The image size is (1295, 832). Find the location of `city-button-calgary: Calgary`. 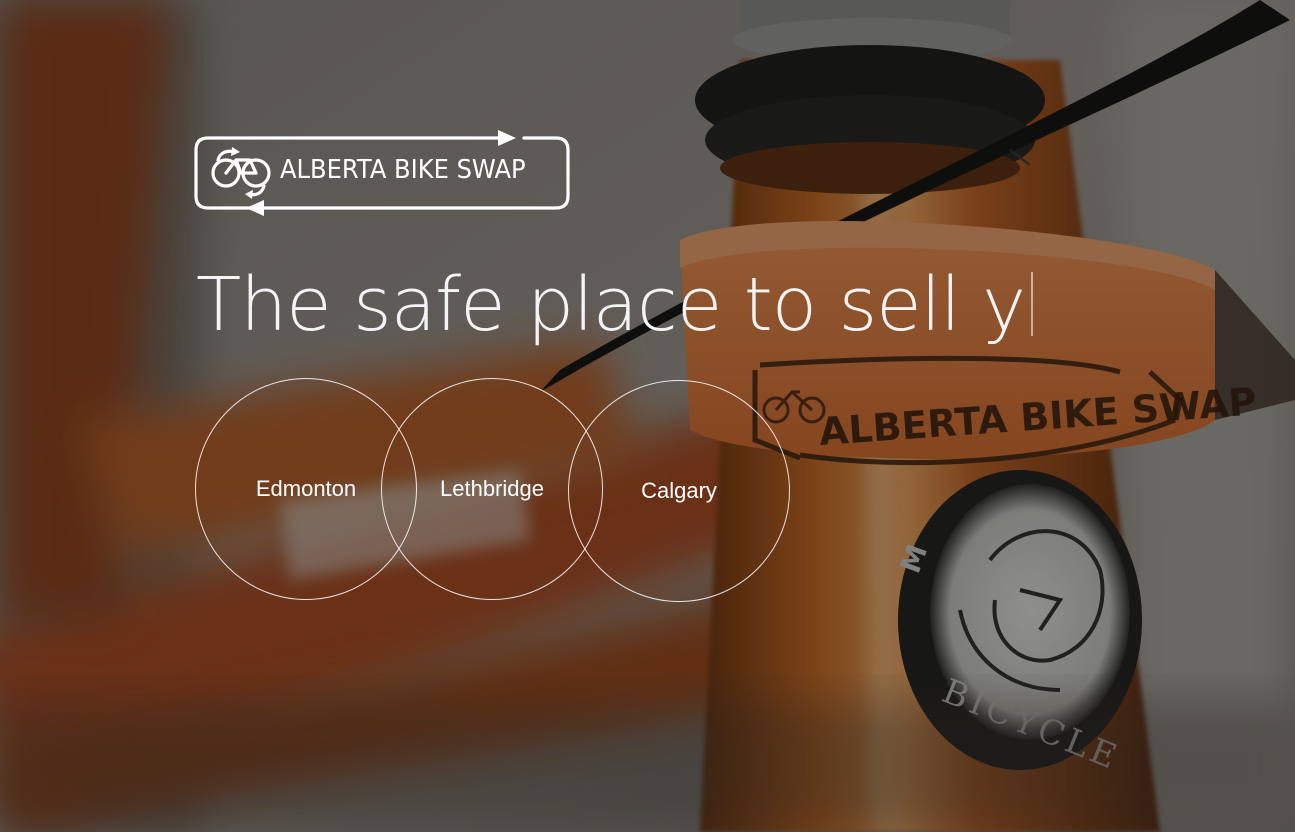

city-button-calgary: Calgary is located at coordinates (679, 491).